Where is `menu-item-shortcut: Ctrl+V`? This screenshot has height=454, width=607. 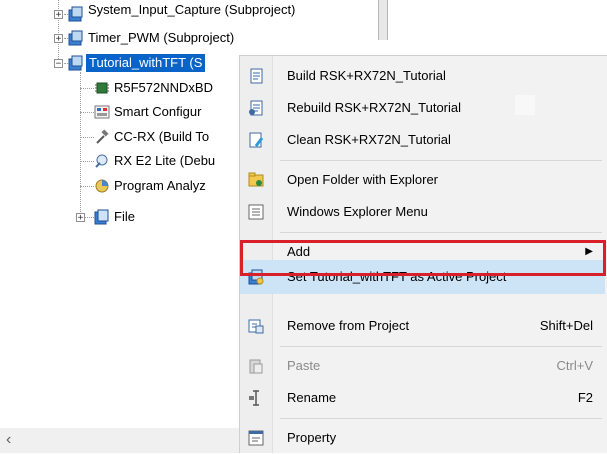 menu-item-shortcut: Ctrl+V is located at coordinates (574, 365).